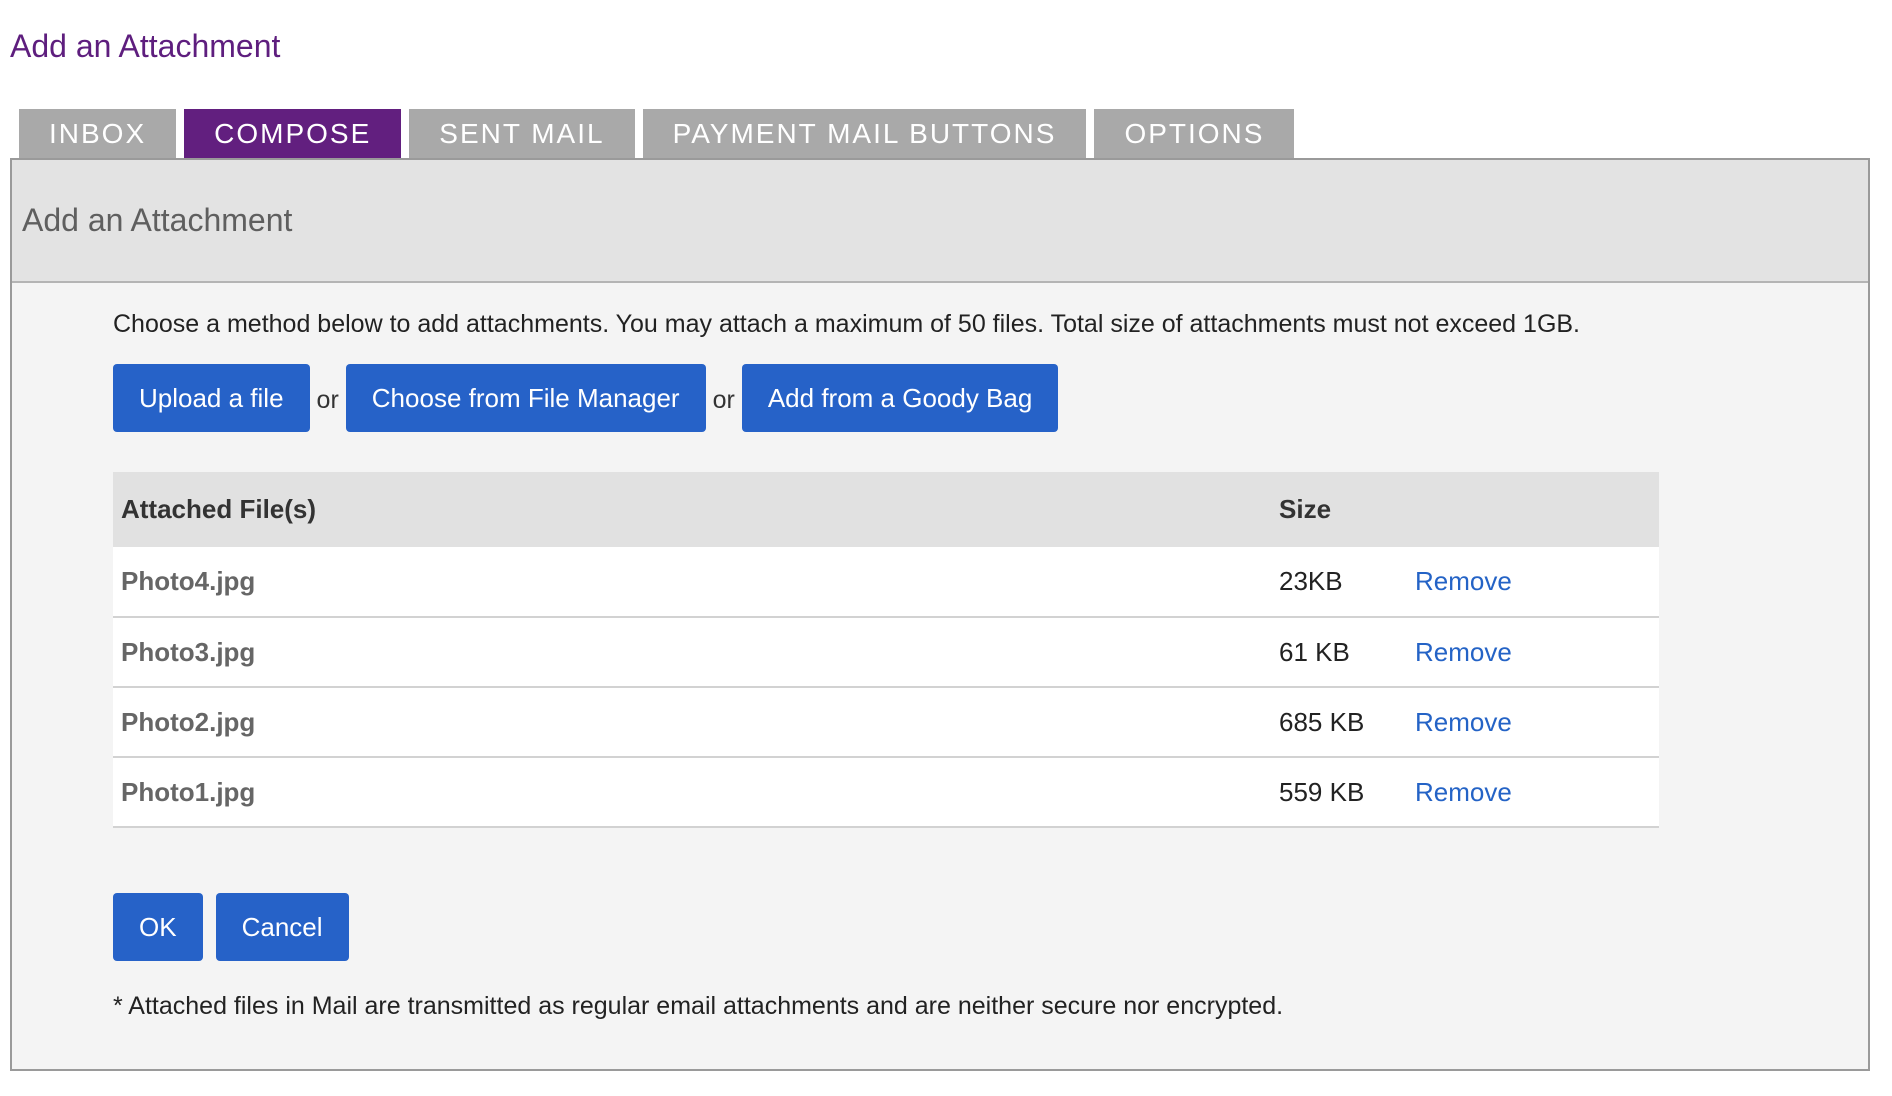 The image size is (1892, 1096). What do you see at coordinates (692, 652) in the screenshot?
I see `file-name: Photo3.jpg` at bounding box center [692, 652].